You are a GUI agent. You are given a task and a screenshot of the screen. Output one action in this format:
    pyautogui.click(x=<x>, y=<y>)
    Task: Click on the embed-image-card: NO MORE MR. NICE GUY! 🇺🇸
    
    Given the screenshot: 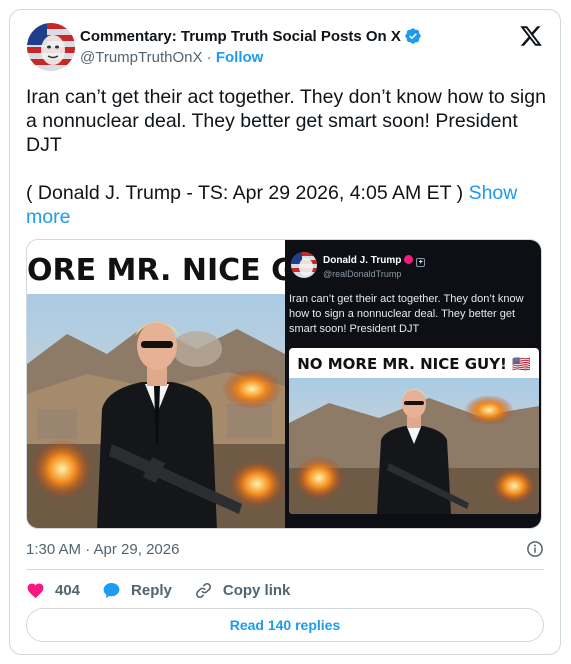 What is the action you would take?
    pyautogui.click(x=414, y=431)
    